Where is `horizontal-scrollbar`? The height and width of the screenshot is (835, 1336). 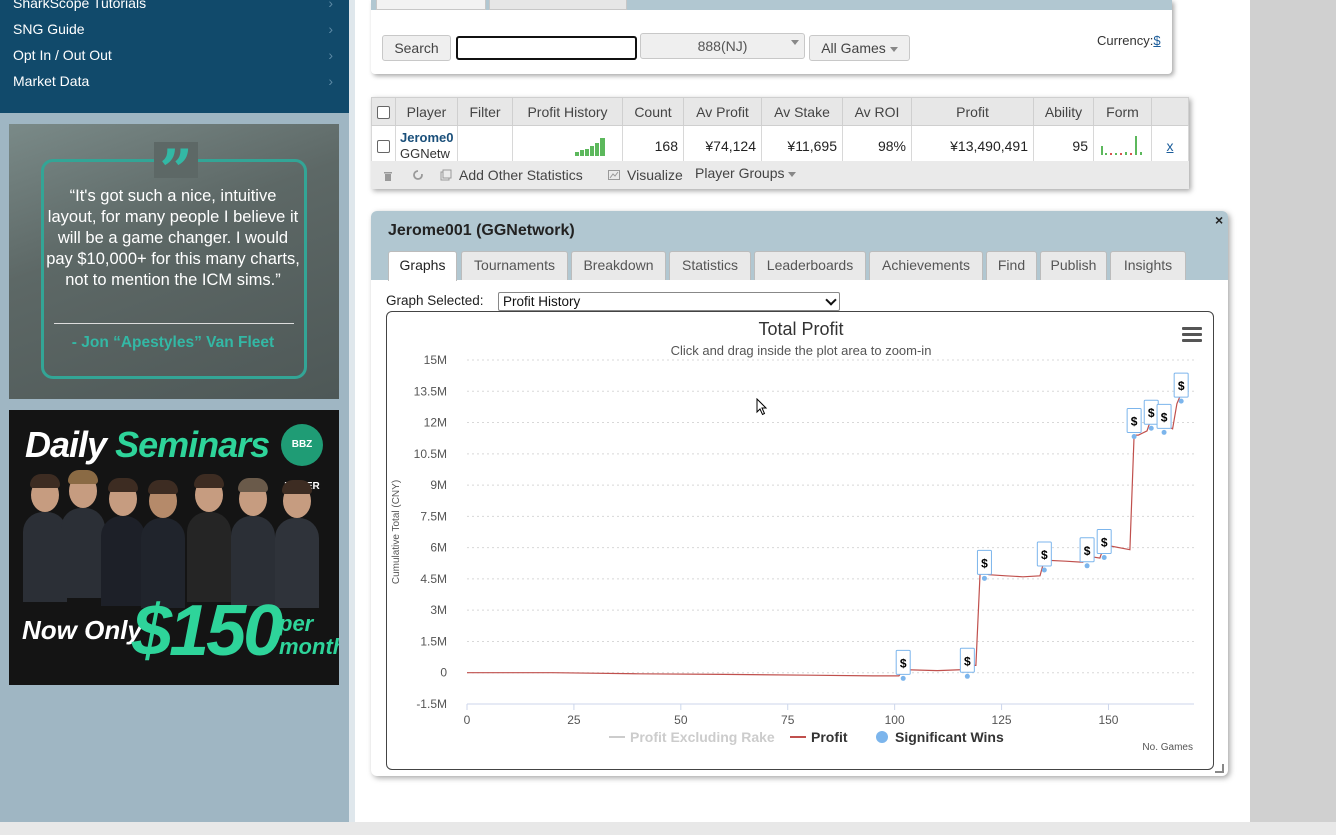
horizontal-scrollbar is located at coordinates (668, 828).